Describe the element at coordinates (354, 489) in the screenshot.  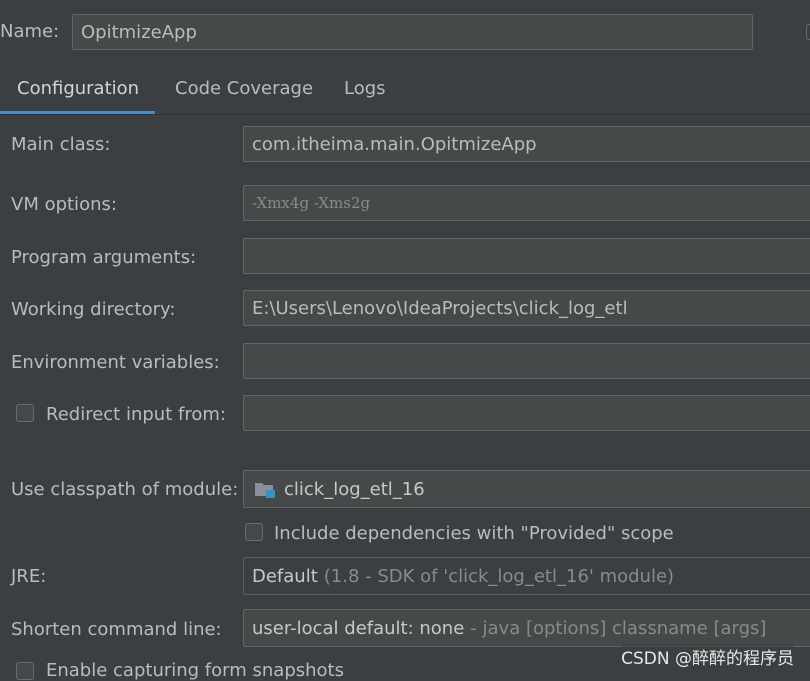
I see `classpath-module-value: click_log_etl_16` at that location.